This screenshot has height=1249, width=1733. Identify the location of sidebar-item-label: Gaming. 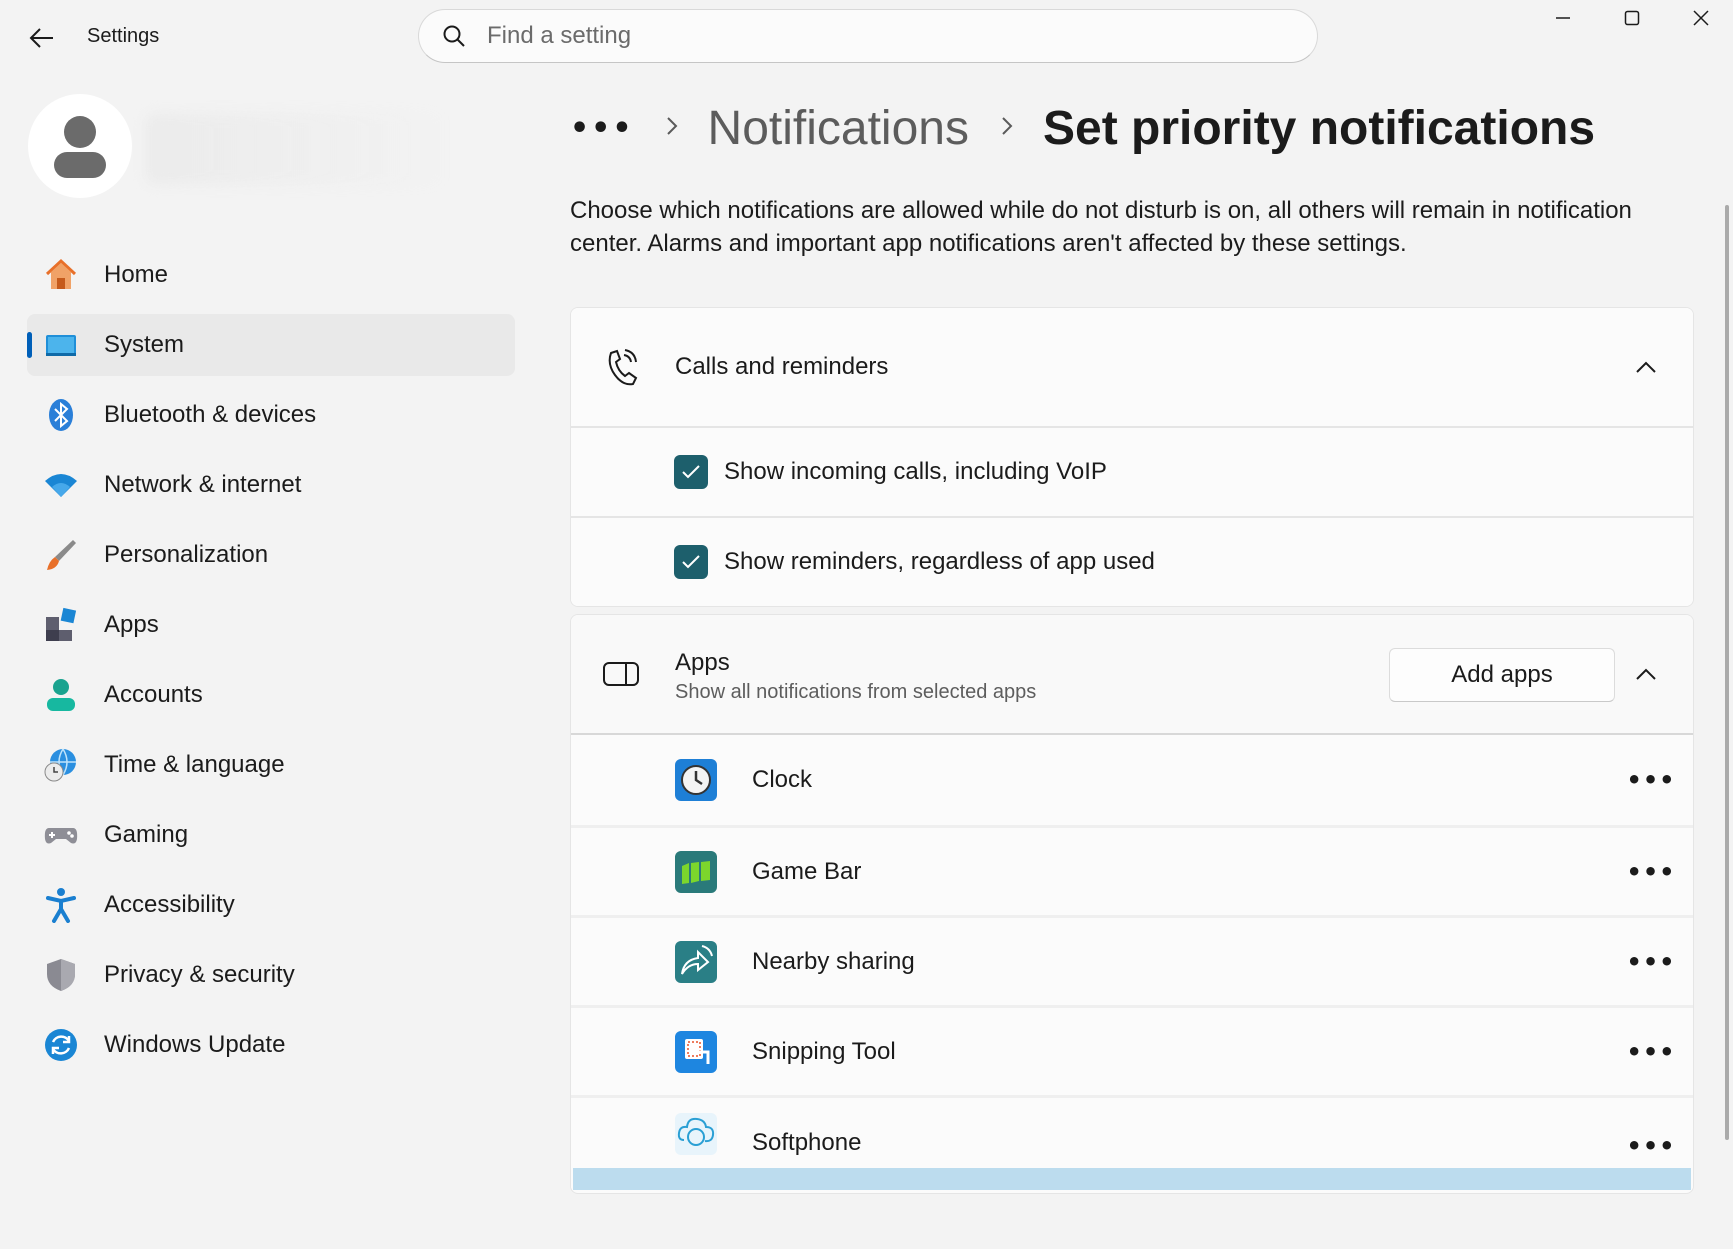
(146, 834).